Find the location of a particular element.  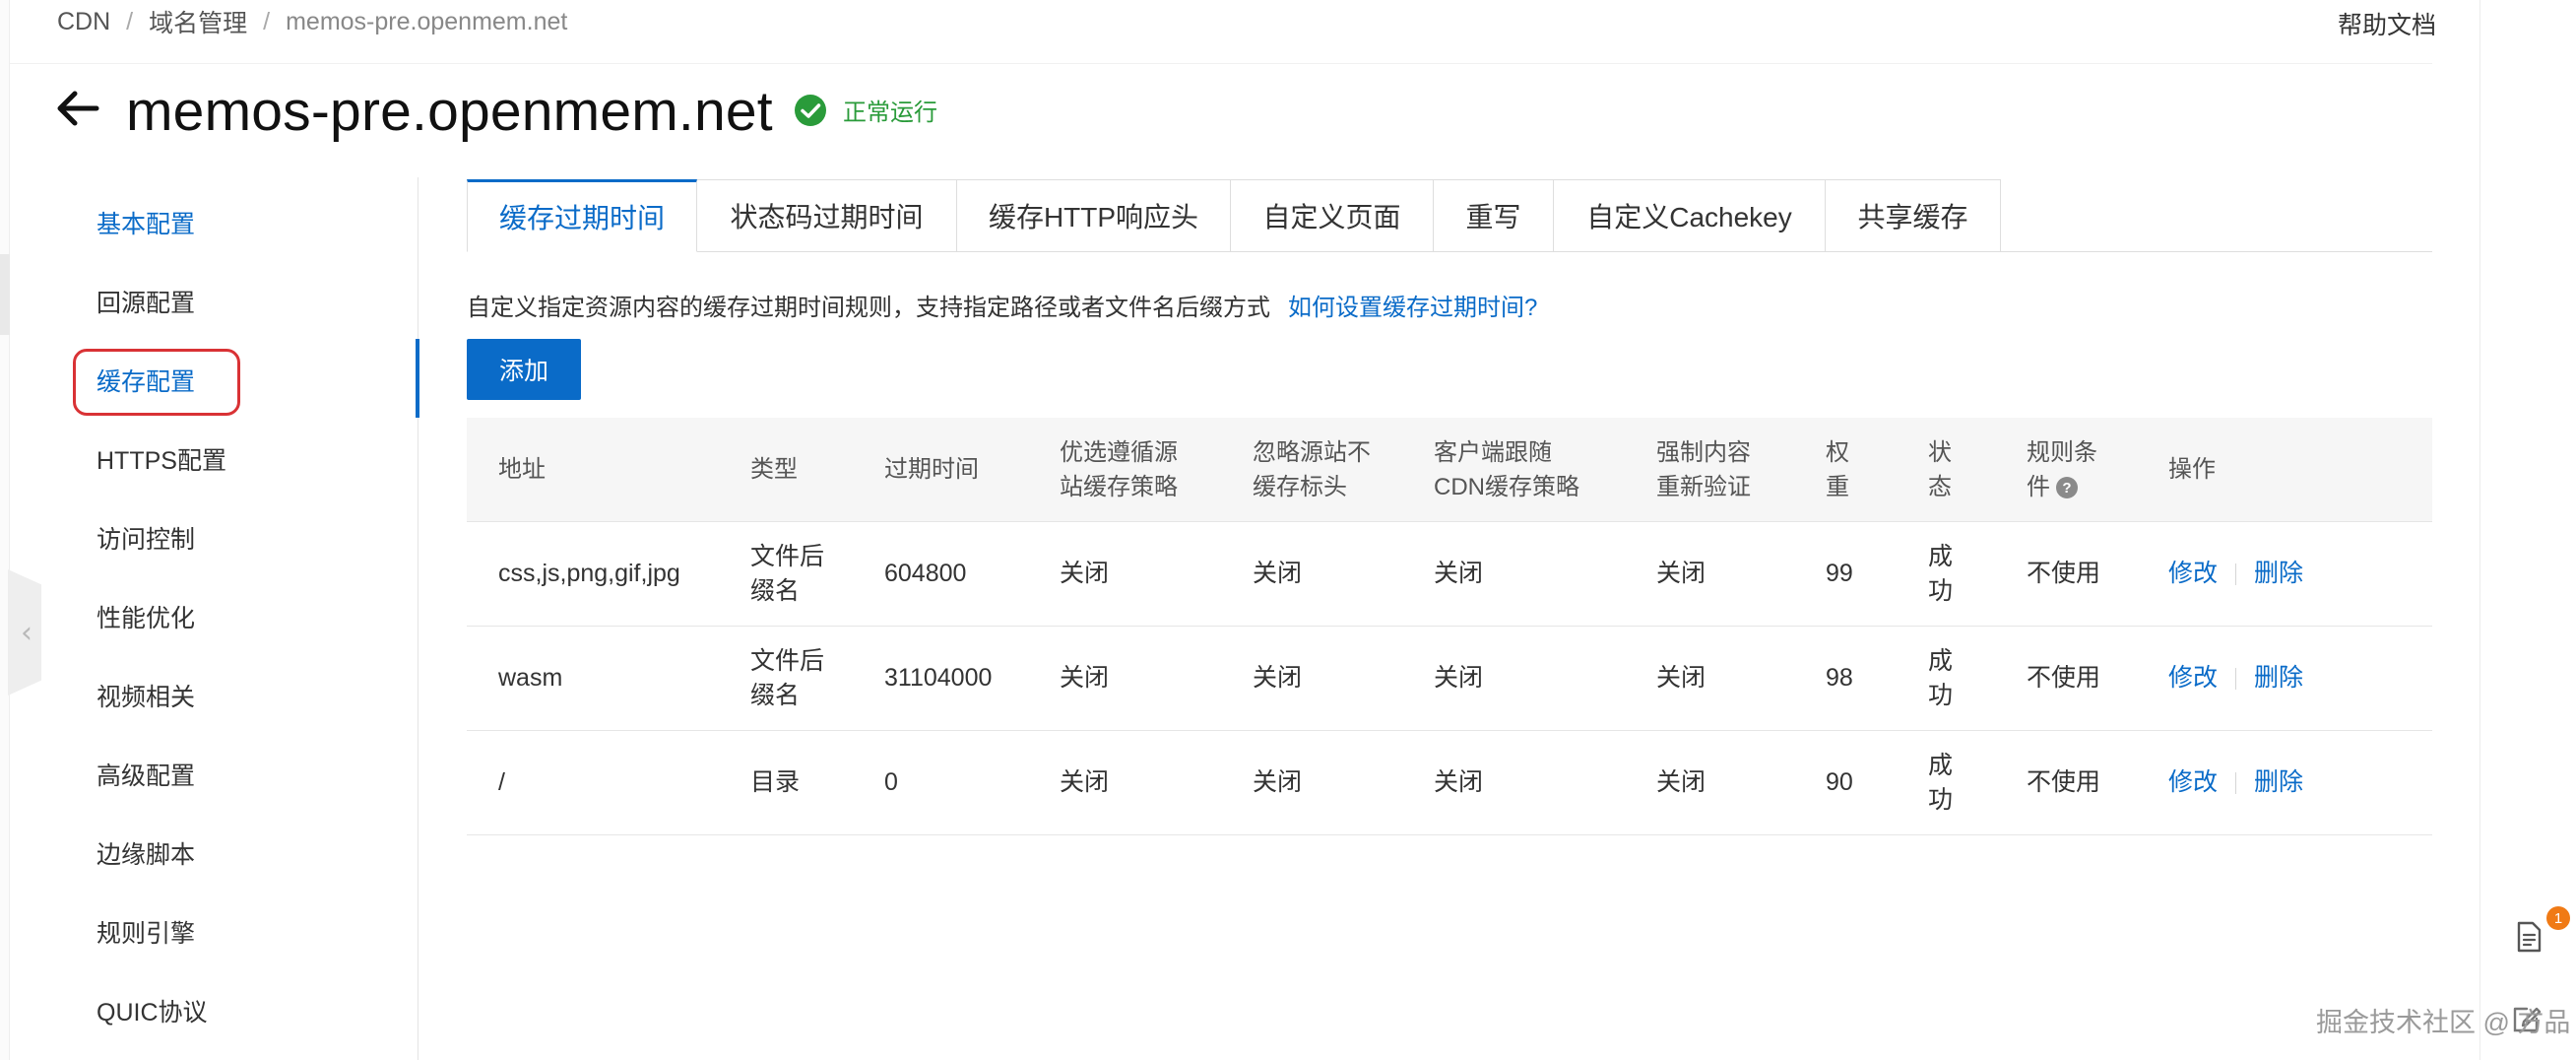

breadcrumb: CDN / 域名管理 / memos-pre.openmem.net is located at coordinates (312, 21).